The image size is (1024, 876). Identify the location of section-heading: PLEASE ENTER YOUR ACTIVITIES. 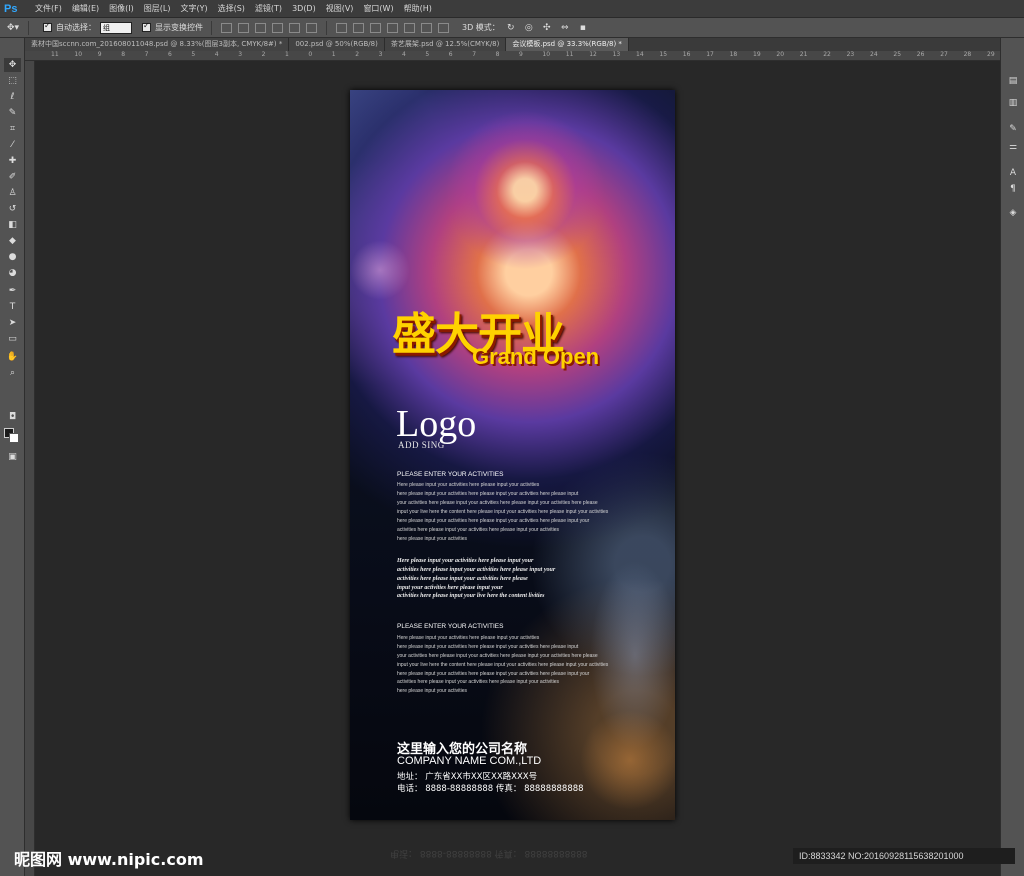
(450, 626).